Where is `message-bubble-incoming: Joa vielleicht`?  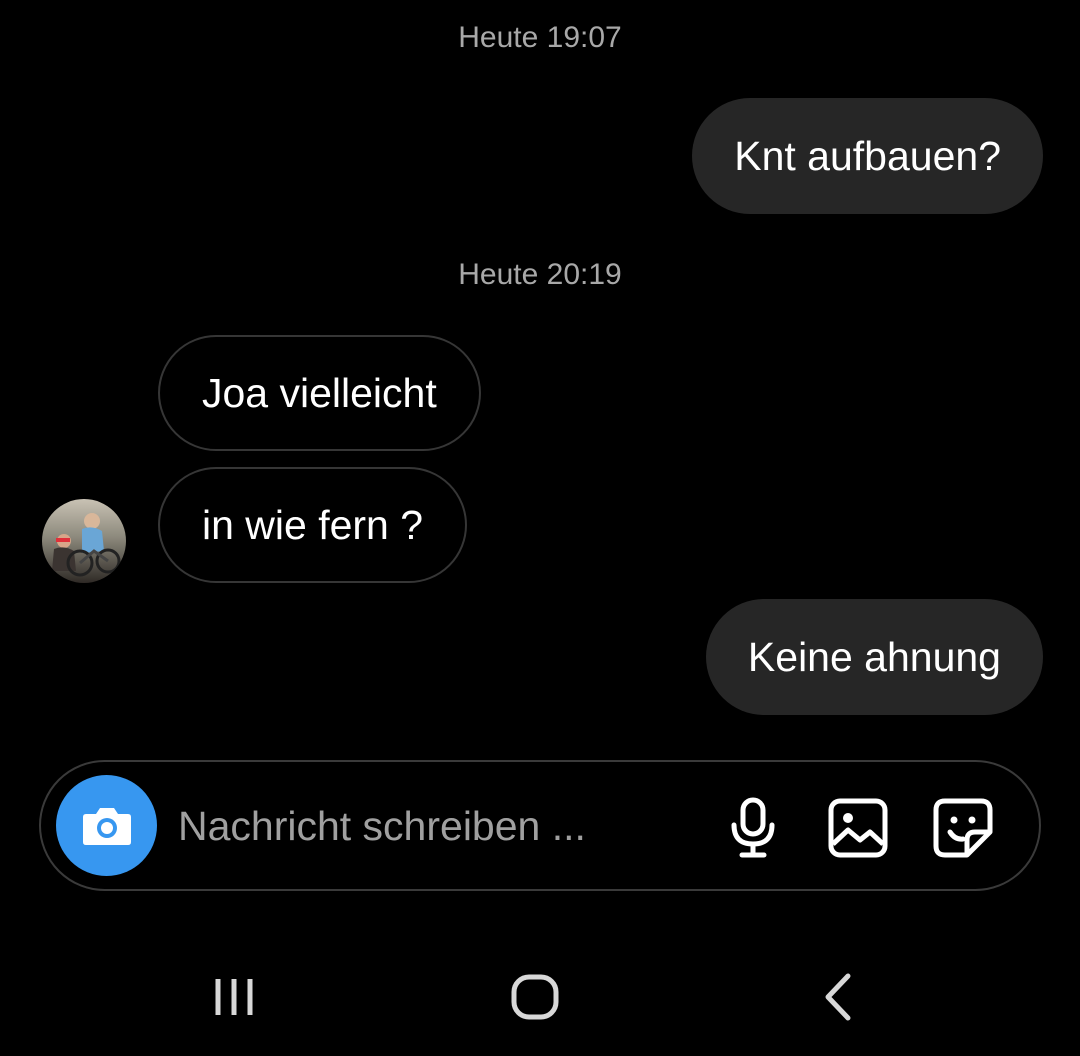
message-bubble-incoming: Joa vielleicht is located at coordinates (319, 393).